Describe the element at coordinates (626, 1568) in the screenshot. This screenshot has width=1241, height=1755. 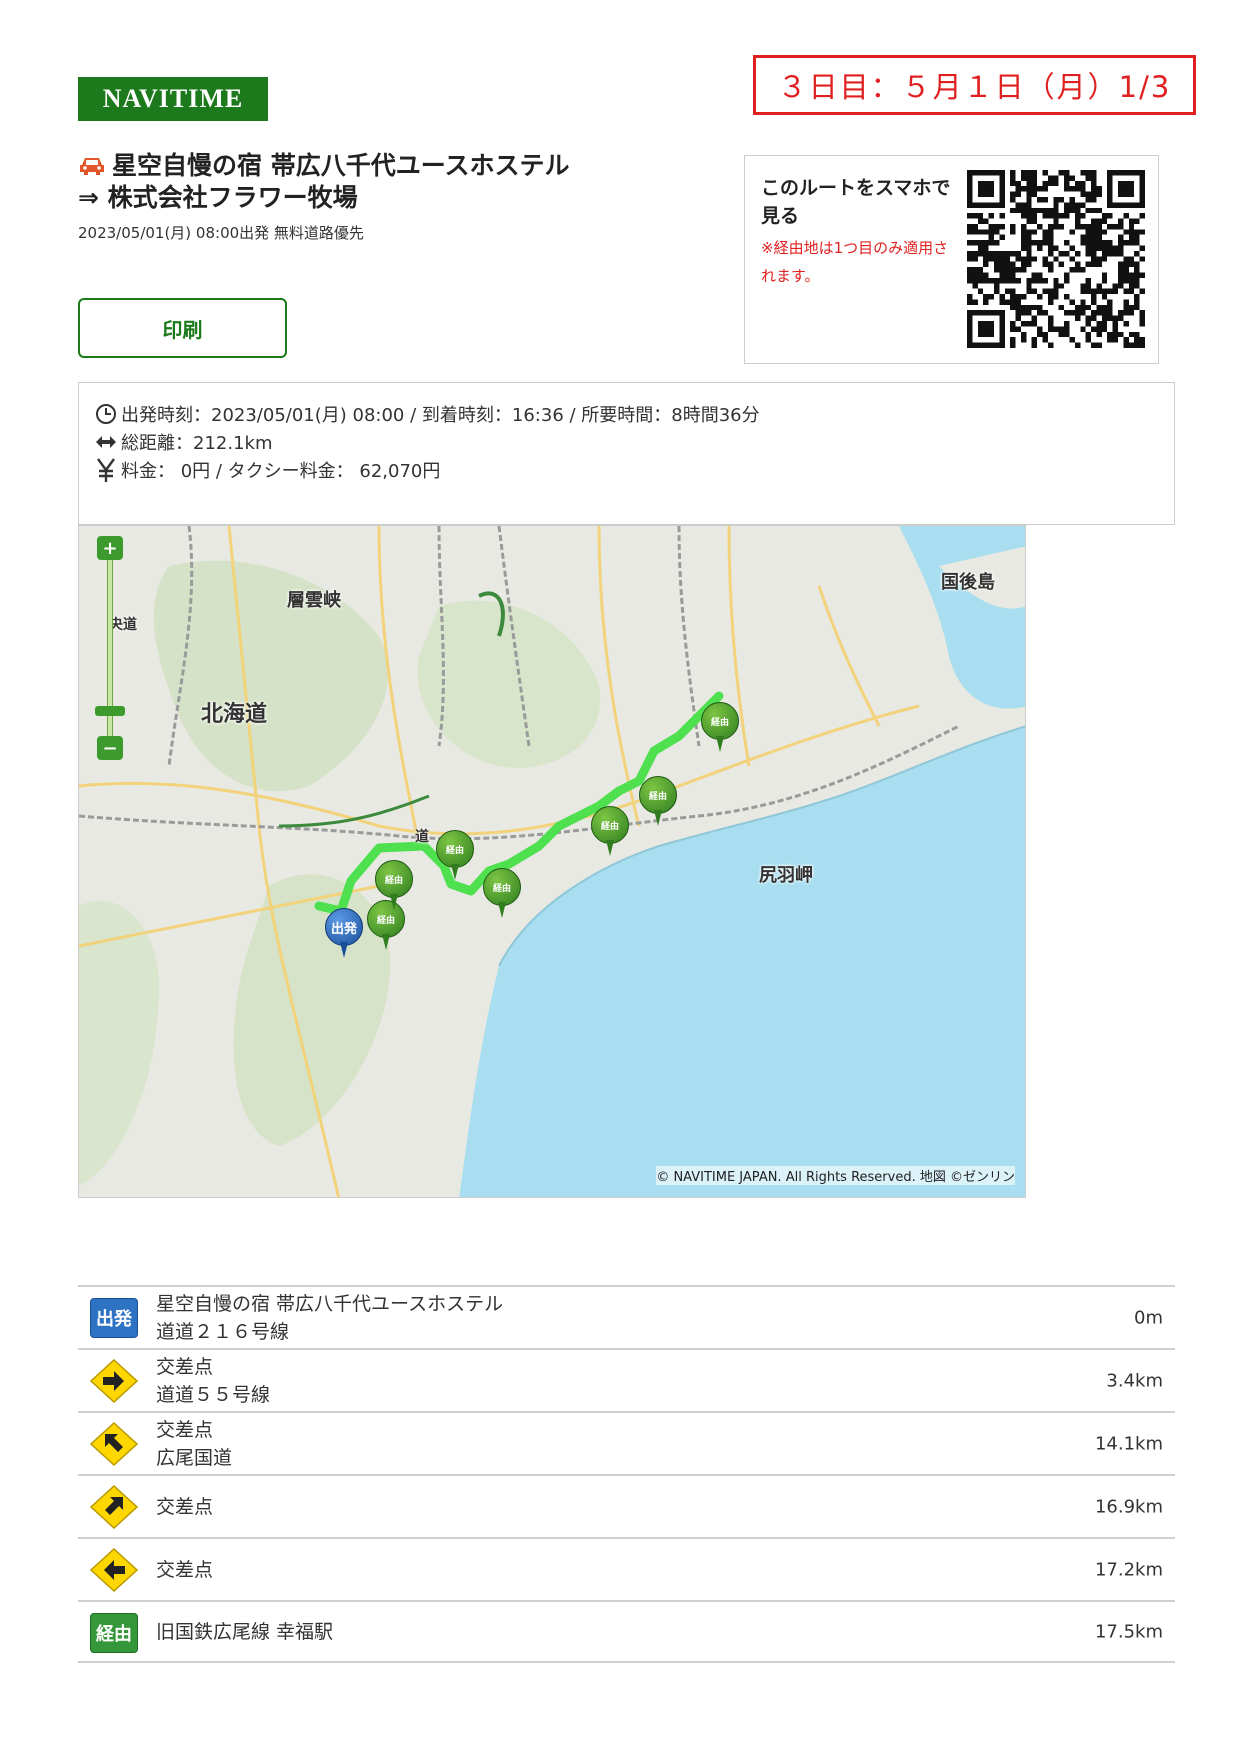
I see `route-step: 交差点 17.2km` at that location.